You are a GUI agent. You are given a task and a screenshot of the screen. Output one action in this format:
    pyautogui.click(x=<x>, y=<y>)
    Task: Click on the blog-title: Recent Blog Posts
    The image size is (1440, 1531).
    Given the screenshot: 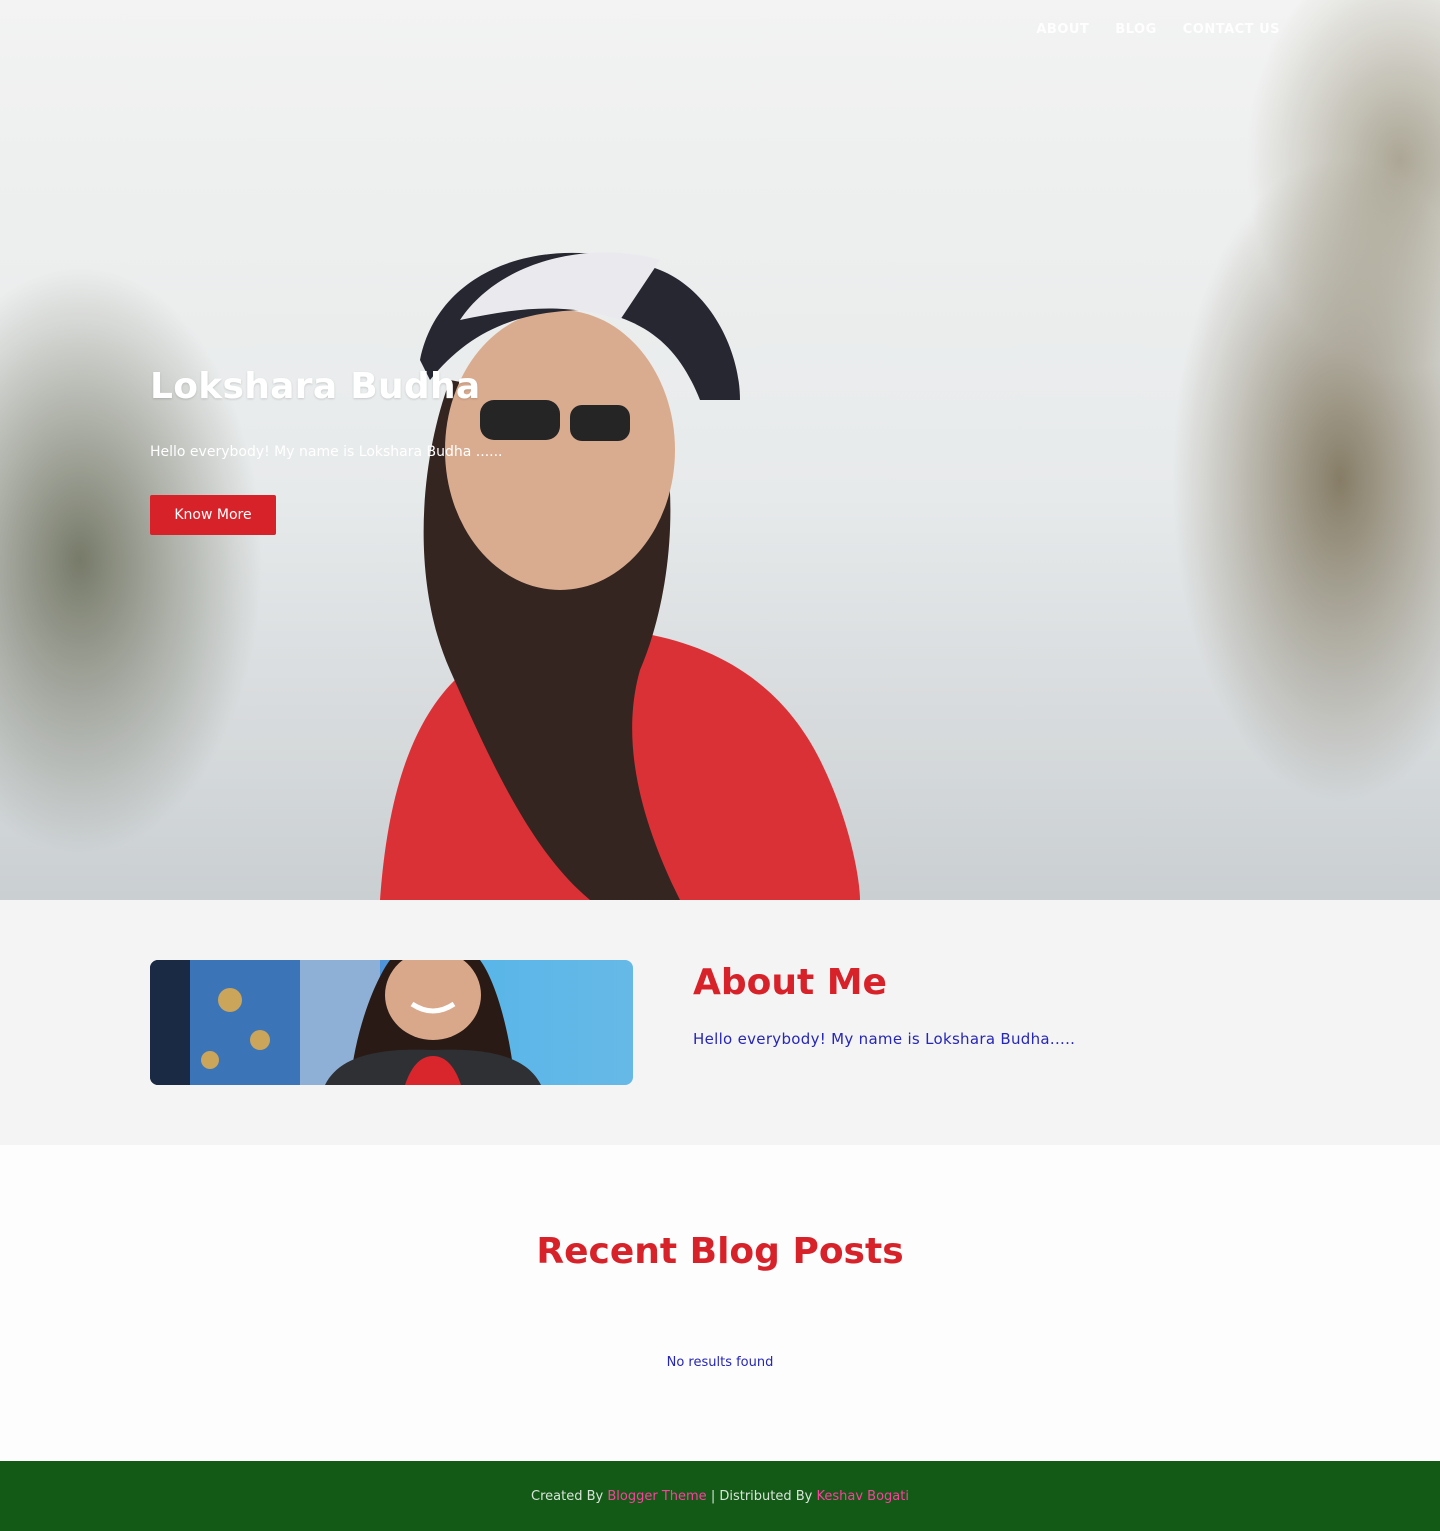 What is the action you would take?
    pyautogui.click(x=720, y=1251)
    